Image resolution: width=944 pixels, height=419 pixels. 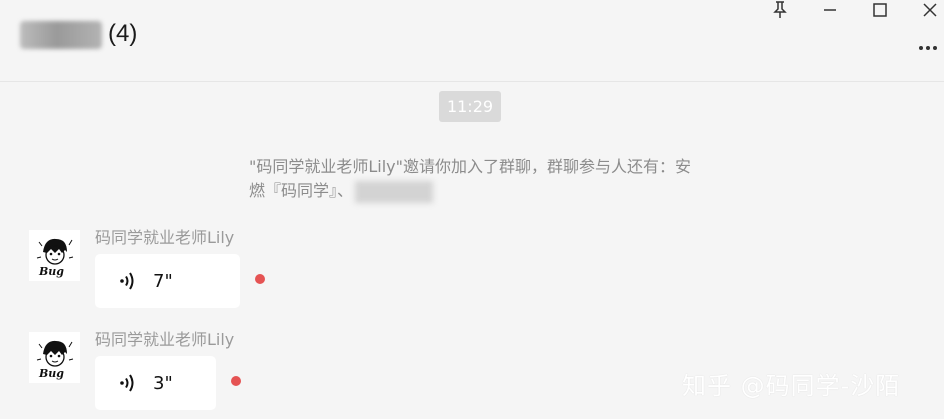 What do you see at coordinates (470, 106) in the screenshot?
I see `timestamp-badge: 11:29` at bounding box center [470, 106].